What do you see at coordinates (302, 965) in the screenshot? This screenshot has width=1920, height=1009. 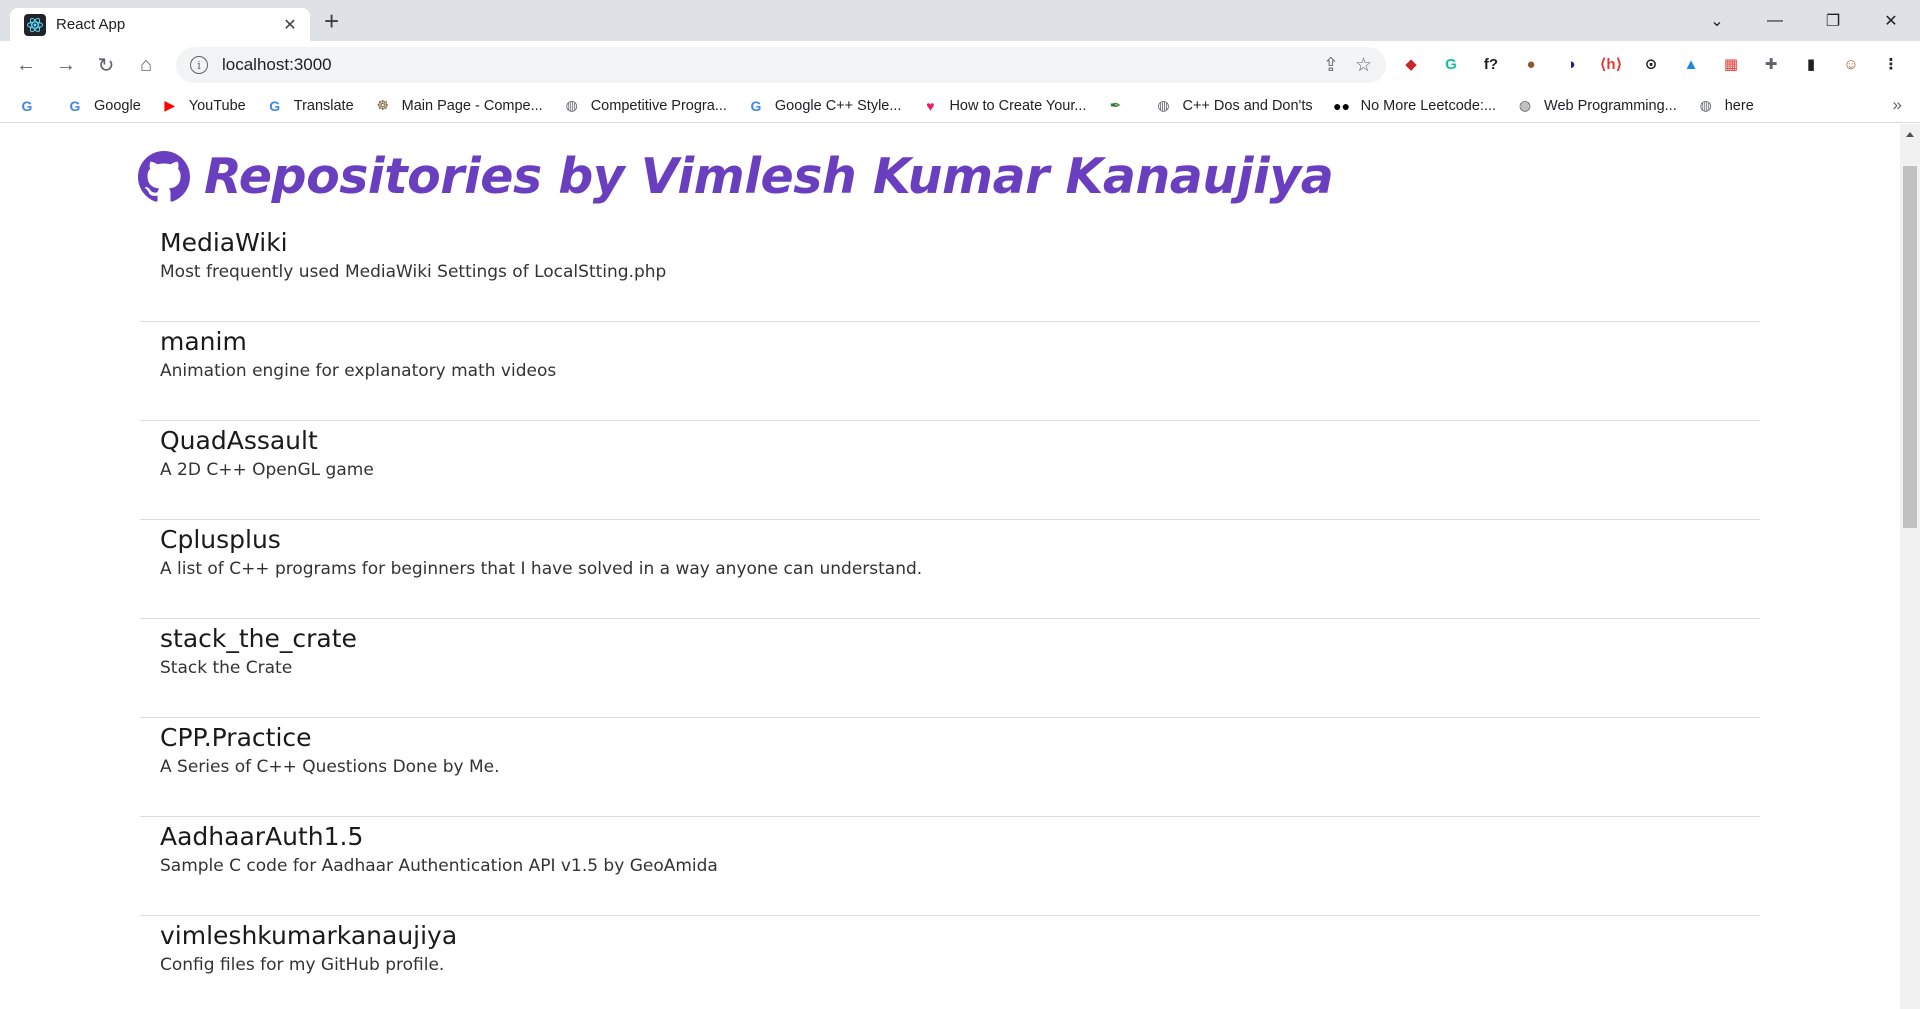 I see `repo-description: Config files for my GitHub profile.` at bounding box center [302, 965].